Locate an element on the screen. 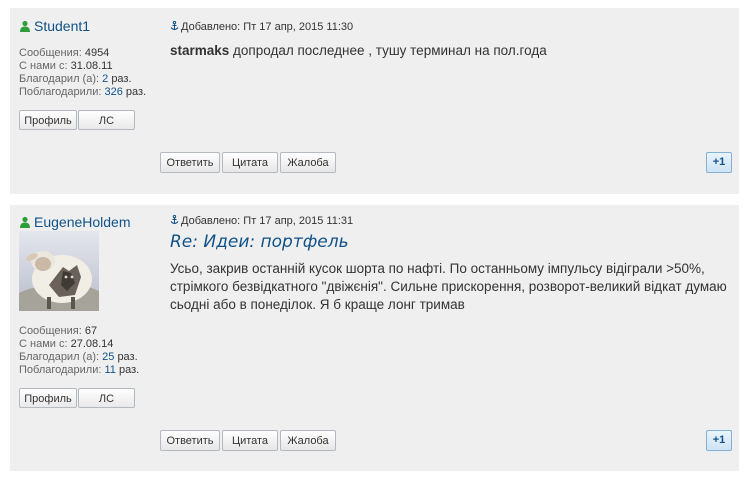  post-meta: Добавлено: Пт 17 апр, 2015 11:31 is located at coordinates (261, 221).